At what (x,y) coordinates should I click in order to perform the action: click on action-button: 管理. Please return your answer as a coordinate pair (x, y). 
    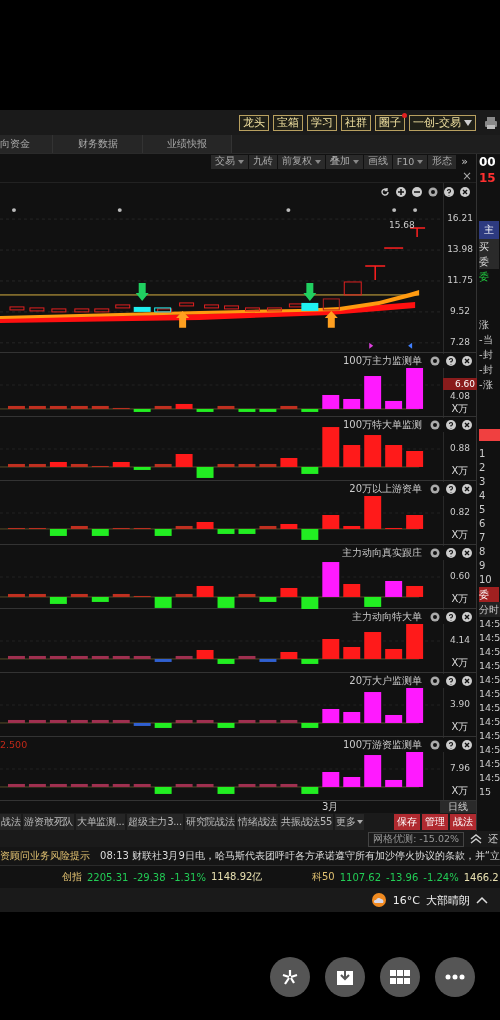
    Looking at the image, I should click on (435, 822).